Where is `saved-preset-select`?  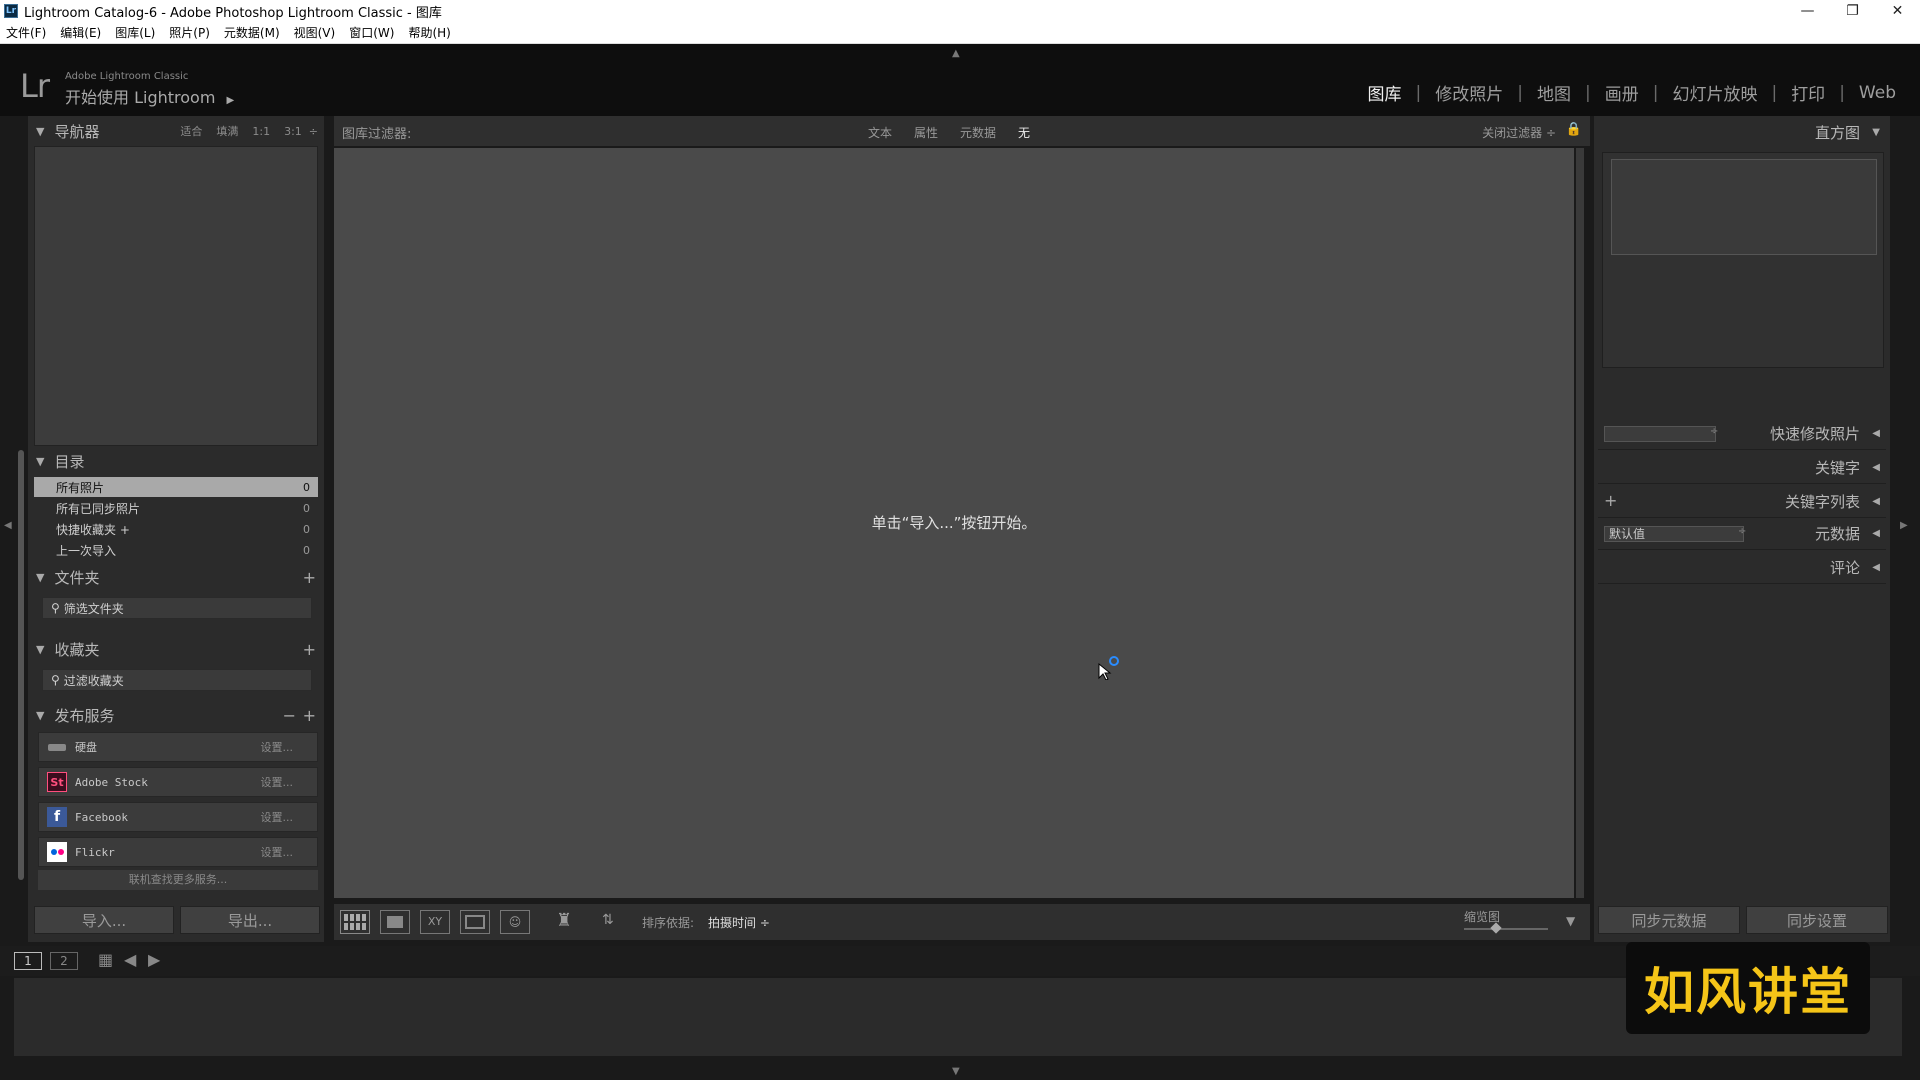
saved-preset-select is located at coordinates (1660, 434).